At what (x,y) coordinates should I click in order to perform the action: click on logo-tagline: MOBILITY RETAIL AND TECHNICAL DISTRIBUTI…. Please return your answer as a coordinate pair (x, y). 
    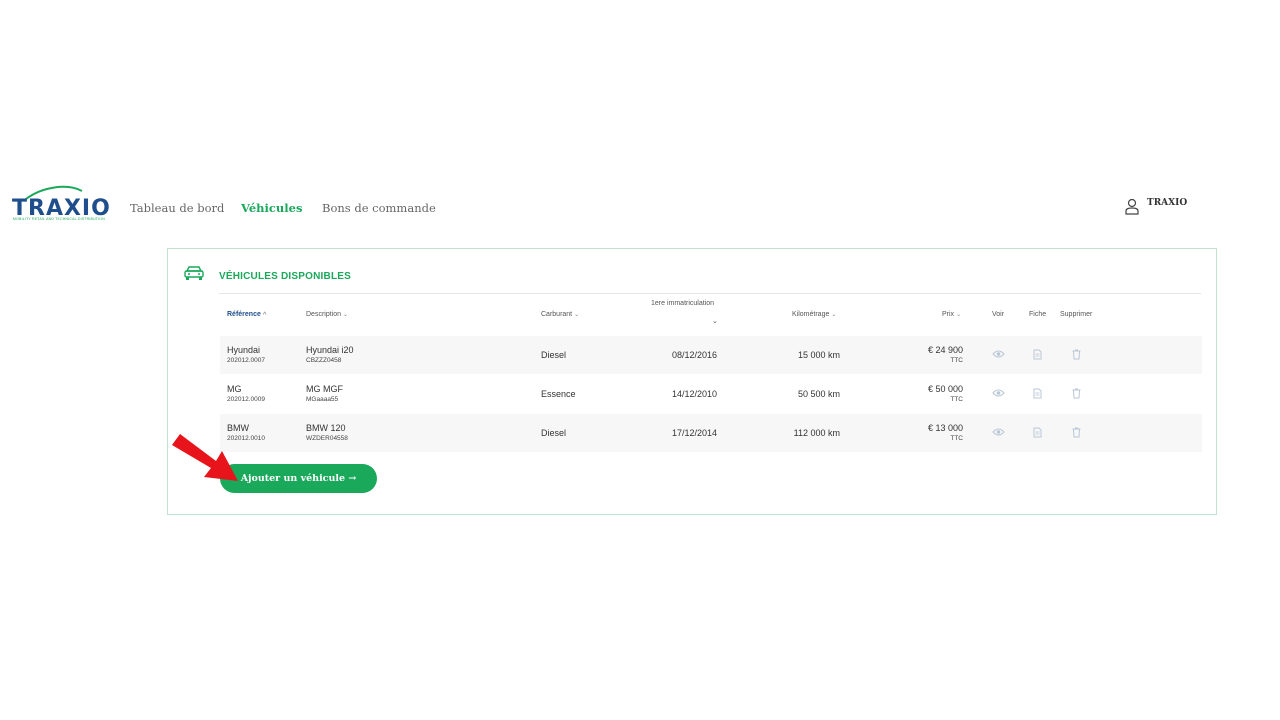
    Looking at the image, I should click on (59, 219).